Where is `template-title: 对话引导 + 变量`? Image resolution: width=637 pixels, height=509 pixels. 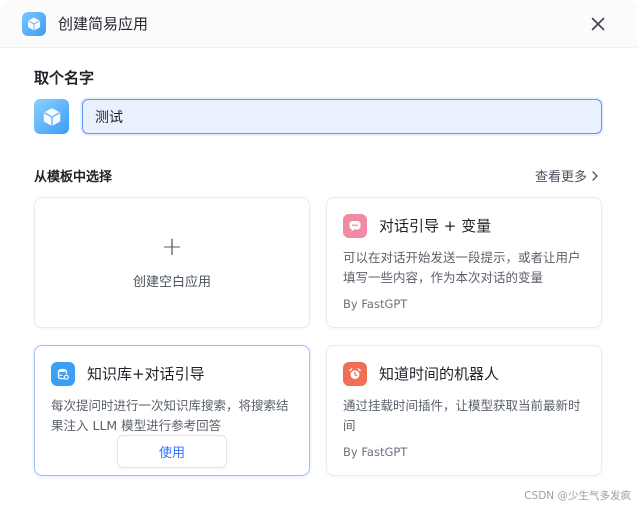 template-title: 对话引导 + 变量 is located at coordinates (435, 226).